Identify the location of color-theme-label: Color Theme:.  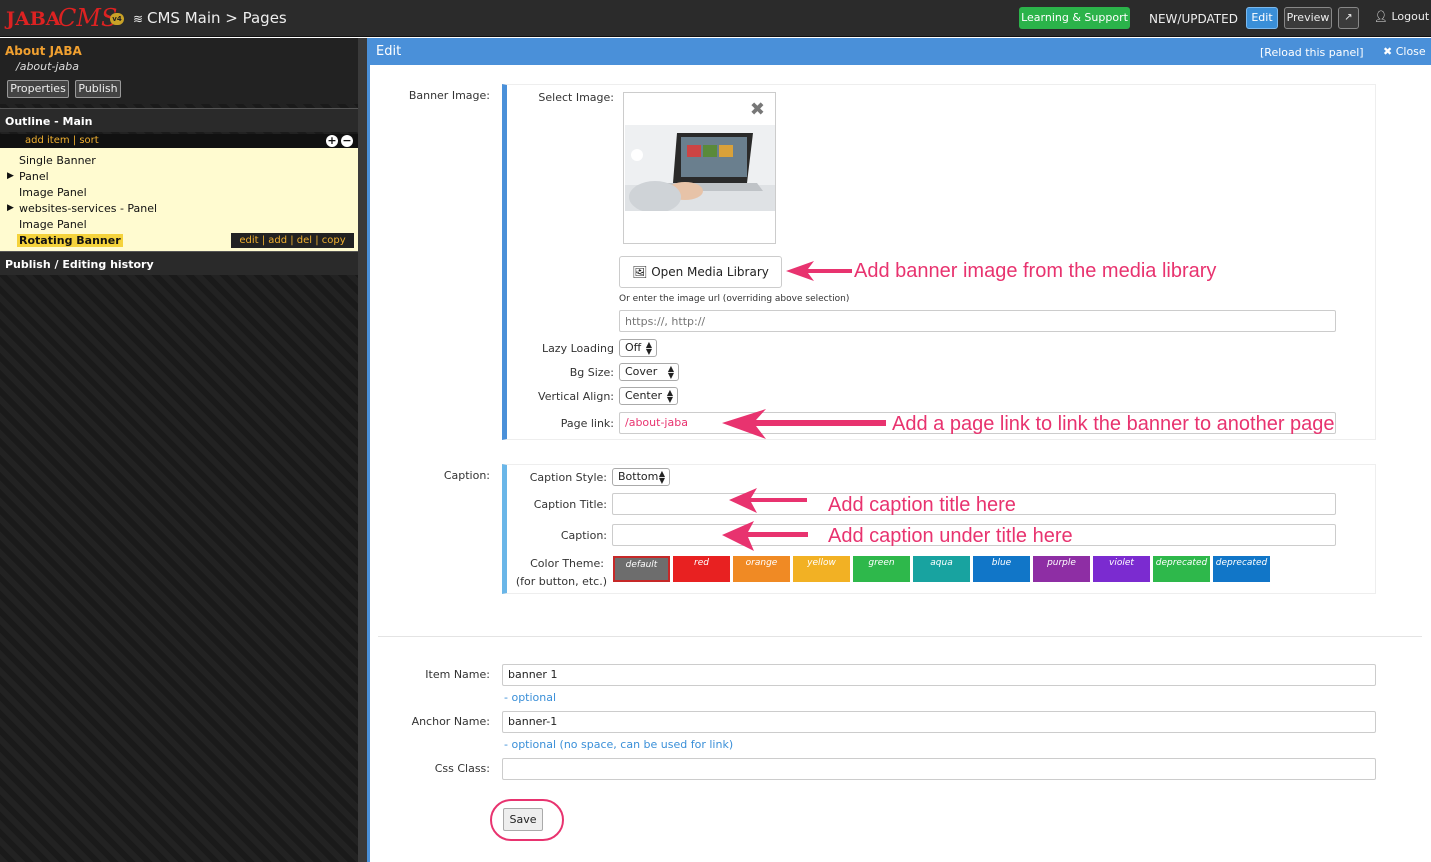
(567, 563).